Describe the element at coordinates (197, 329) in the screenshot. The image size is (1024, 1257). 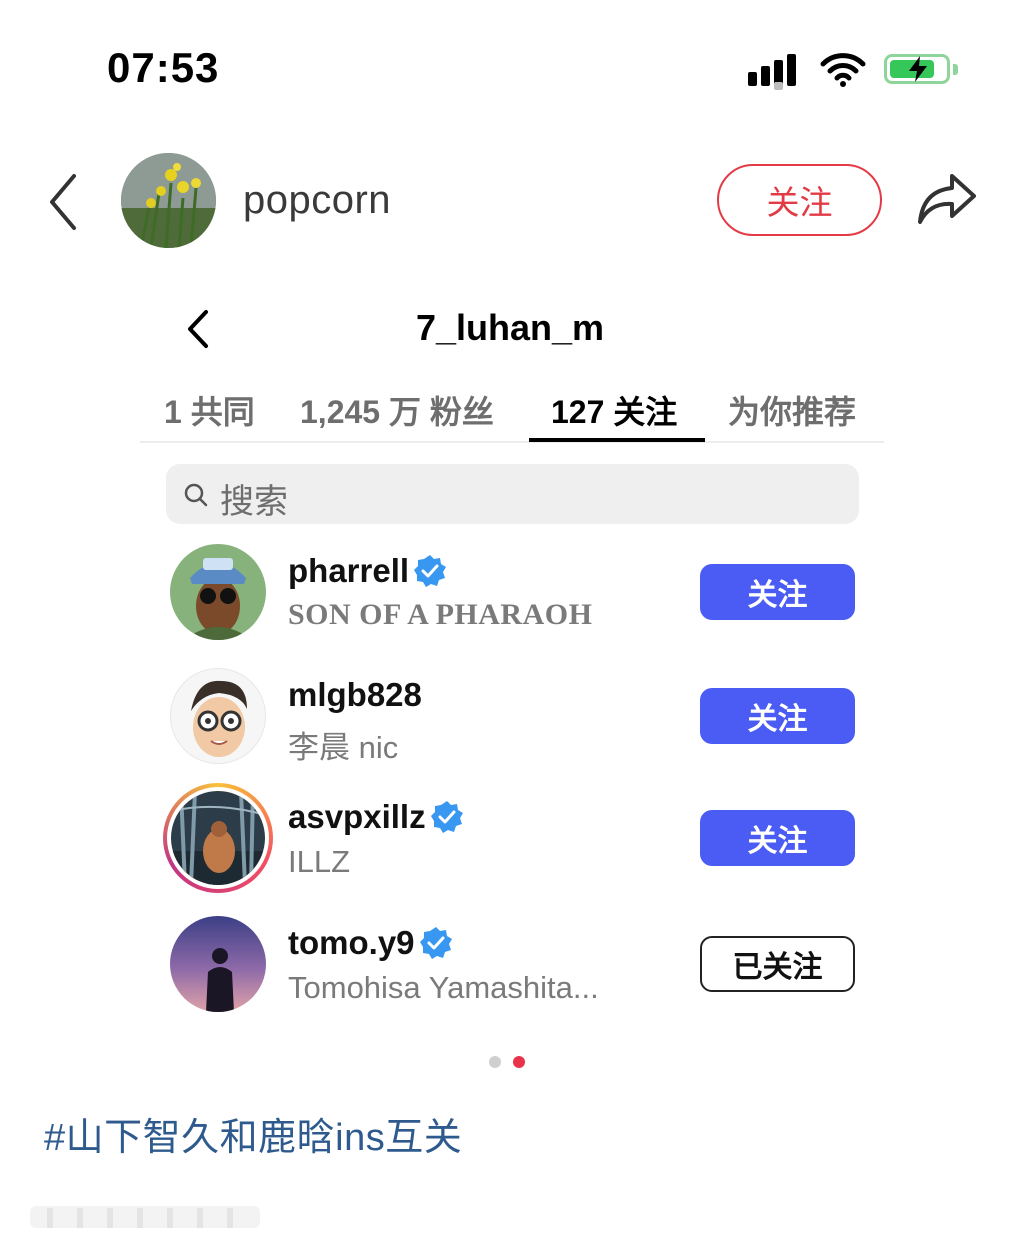
I see `inner-back-icon` at that location.